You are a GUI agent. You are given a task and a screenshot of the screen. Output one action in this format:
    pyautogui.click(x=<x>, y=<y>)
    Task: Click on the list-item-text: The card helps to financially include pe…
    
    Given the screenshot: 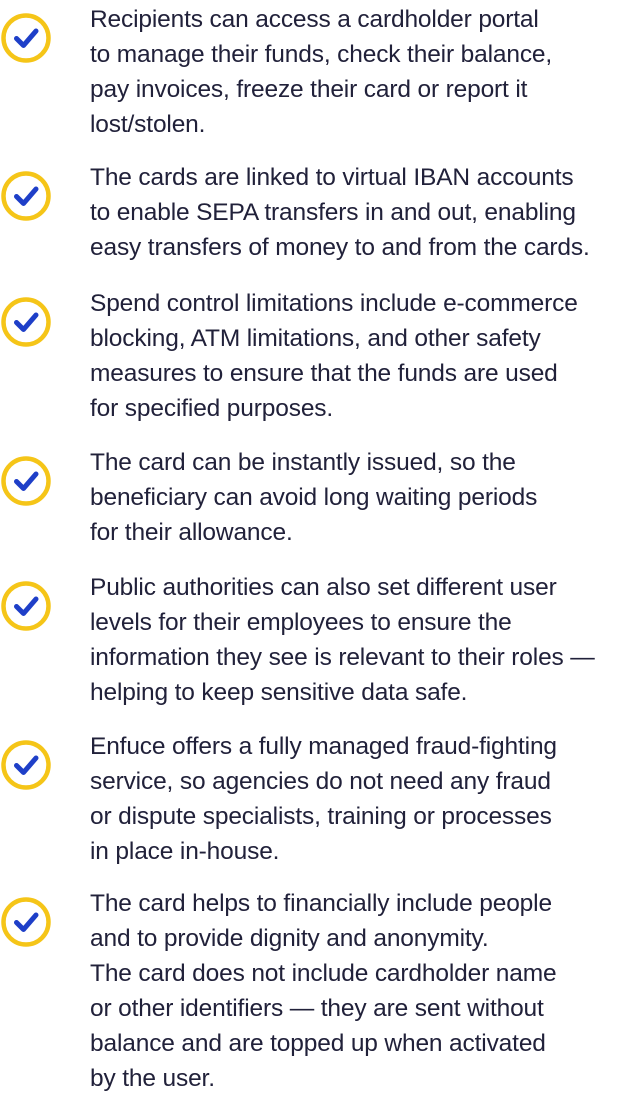 What is the action you would take?
    pyautogui.click(x=323, y=991)
    